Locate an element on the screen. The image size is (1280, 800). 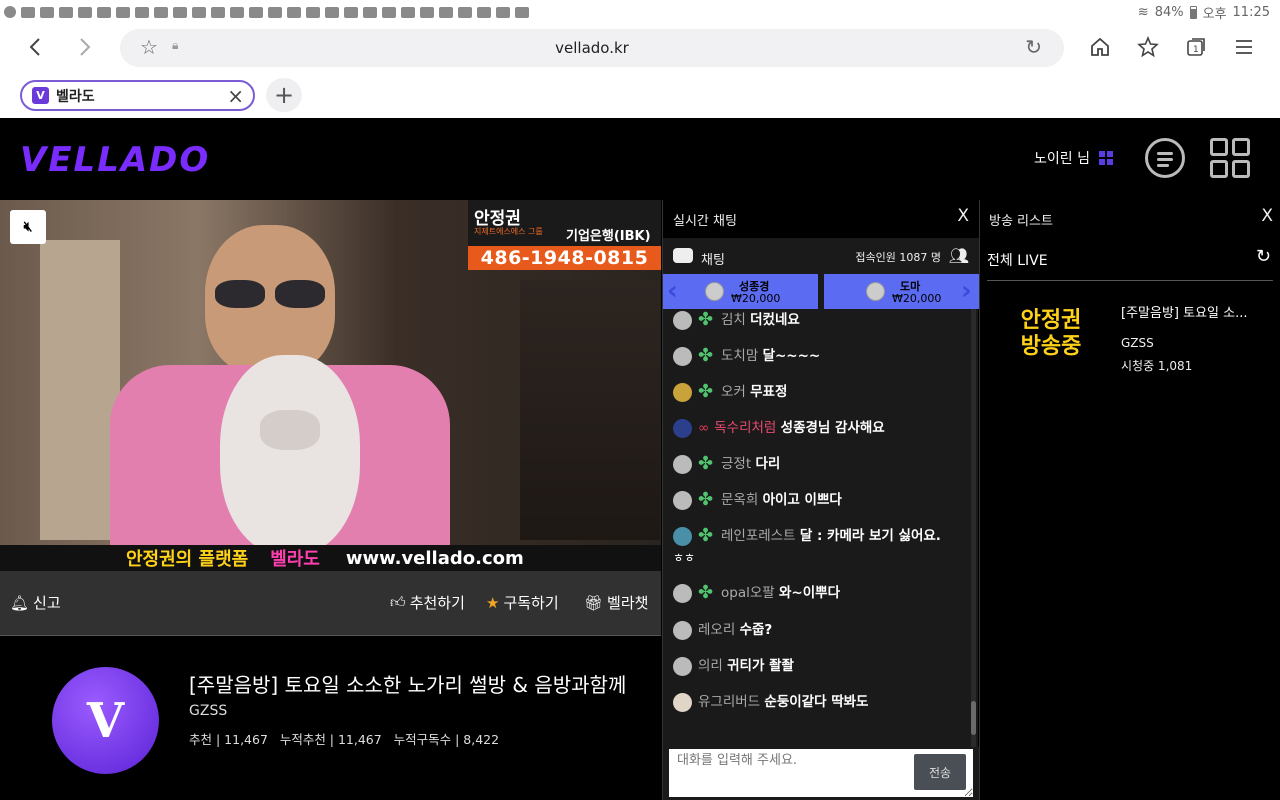
donation-ticker: 성종경 ₩20,000 도마 ₩20,000 ‹ › is located at coordinates (821, 291).